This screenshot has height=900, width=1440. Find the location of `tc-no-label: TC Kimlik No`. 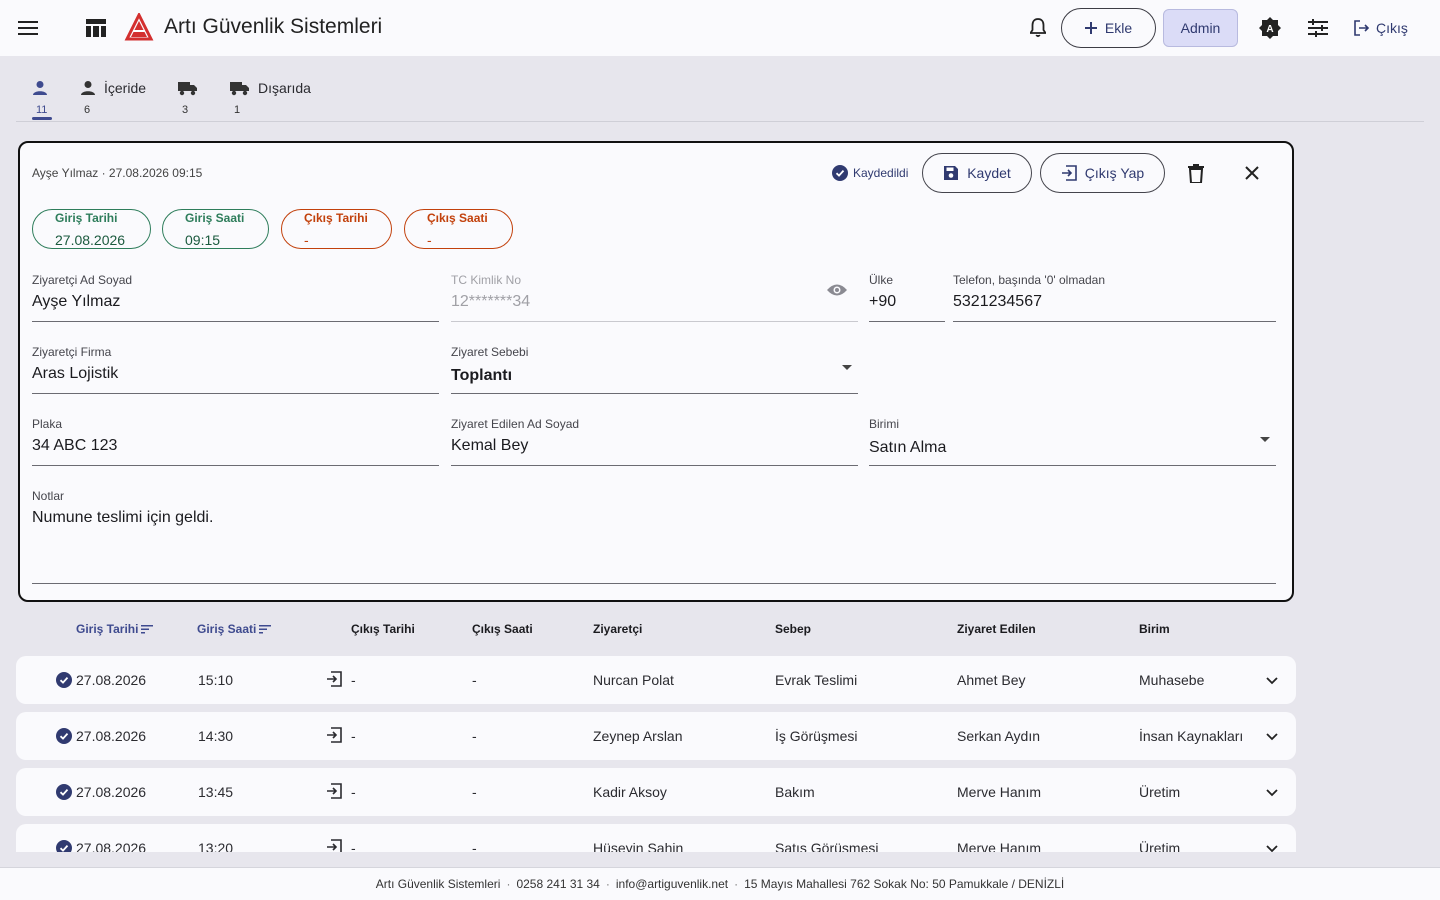

tc-no-label: TC Kimlik No is located at coordinates (486, 280).